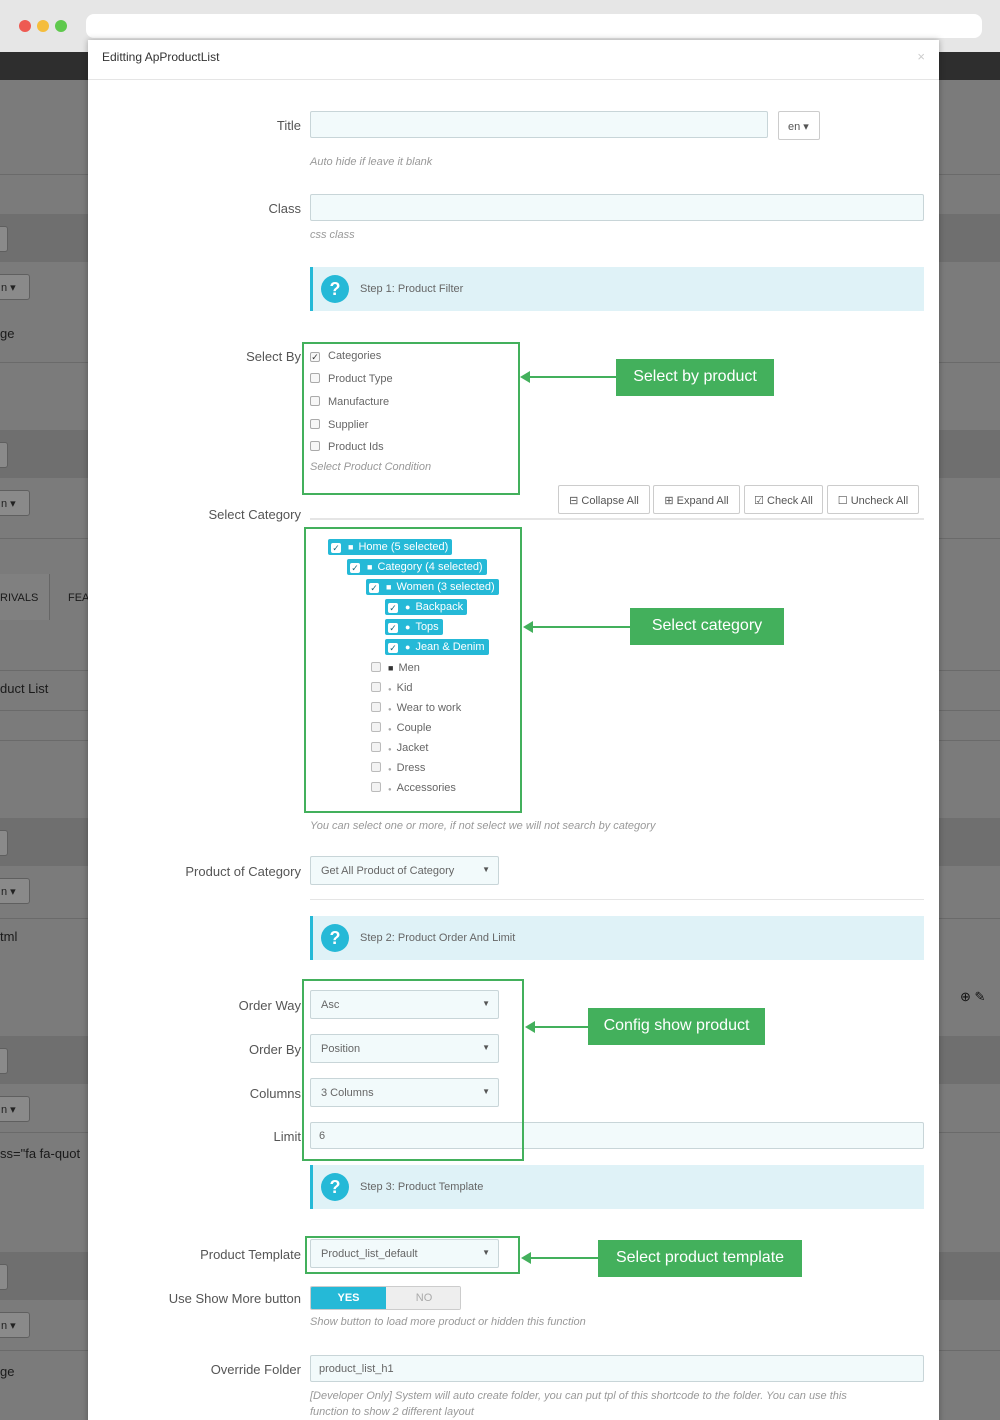 This screenshot has width=1000, height=1420. What do you see at coordinates (161, 57) in the screenshot?
I see `modal-title: Editting ApProductList` at bounding box center [161, 57].